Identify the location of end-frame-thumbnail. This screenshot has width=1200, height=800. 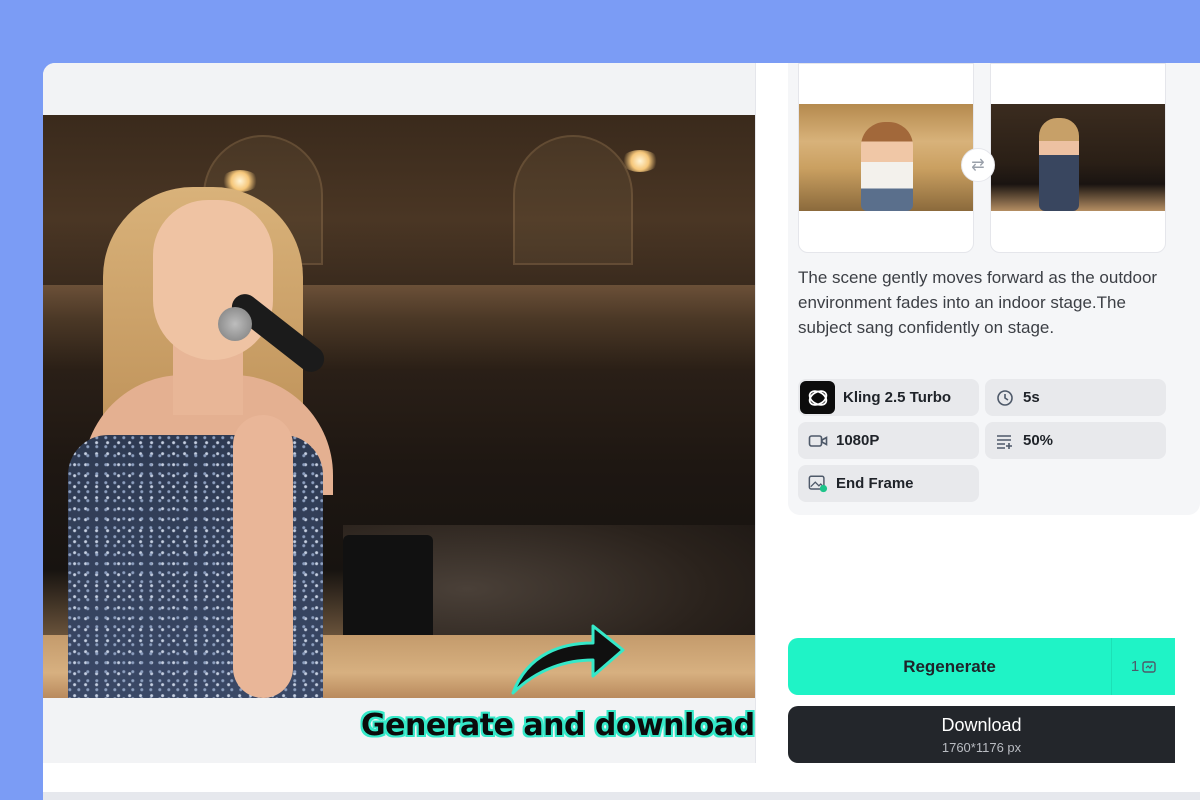
(1078, 157).